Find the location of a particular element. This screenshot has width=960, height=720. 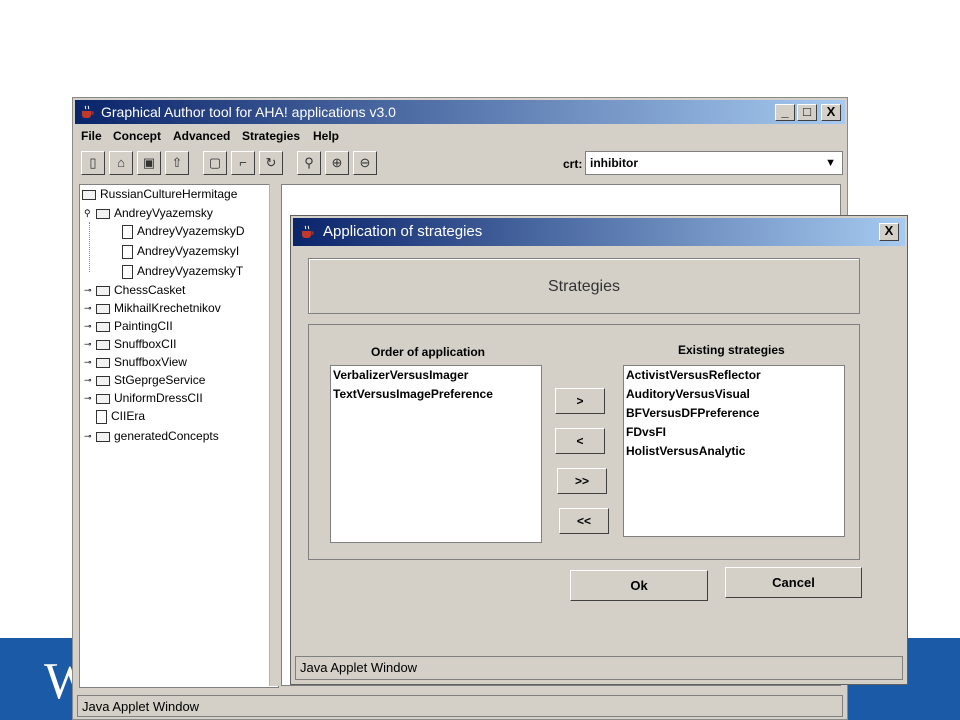

list-item: FDvsFI is located at coordinates (734, 432).